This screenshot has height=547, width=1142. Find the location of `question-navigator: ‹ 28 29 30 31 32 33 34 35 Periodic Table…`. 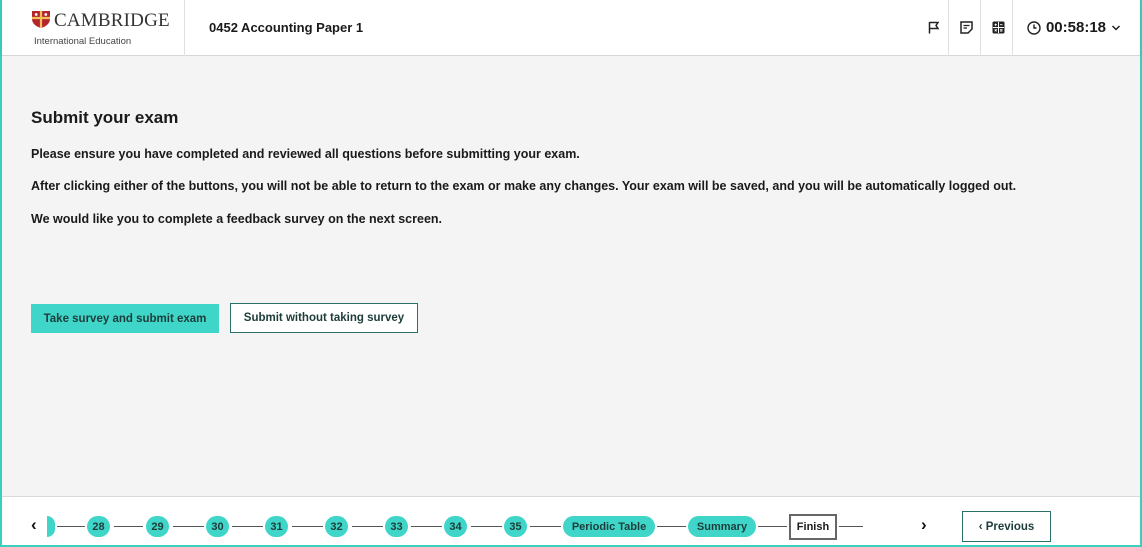

question-navigator: ‹ 28 29 30 31 32 33 34 35 Periodic Table… is located at coordinates (571, 520).